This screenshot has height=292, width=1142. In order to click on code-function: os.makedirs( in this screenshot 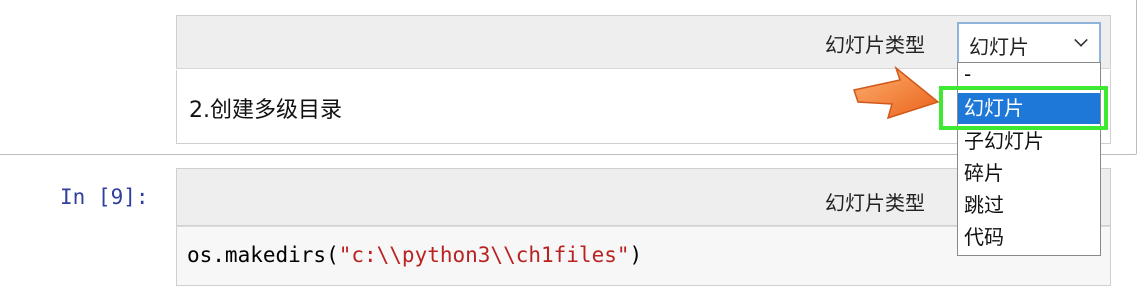, I will do `click(263, 255)`.